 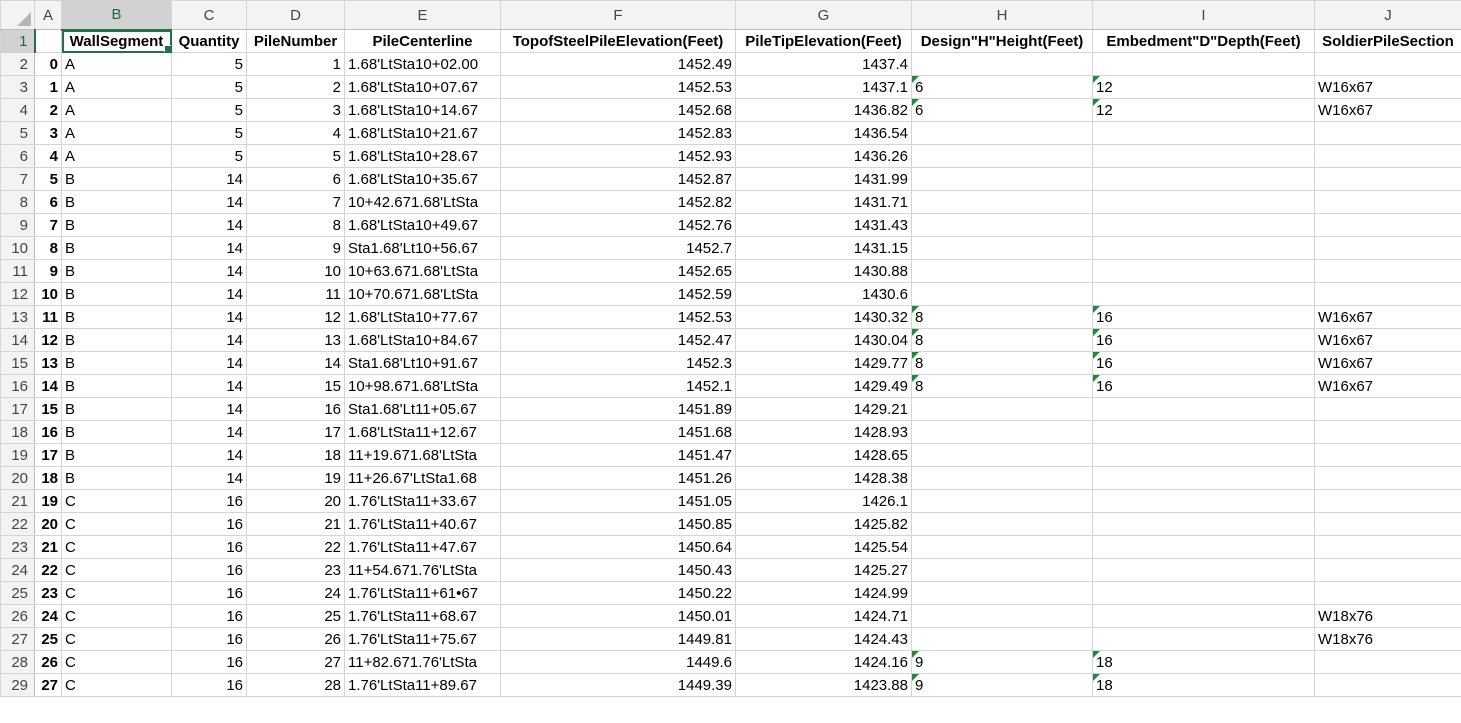 What do you see at coordinates (1002, 110) in the screenshot?
I see `cell: 6` at bounding box center [1002, 110].